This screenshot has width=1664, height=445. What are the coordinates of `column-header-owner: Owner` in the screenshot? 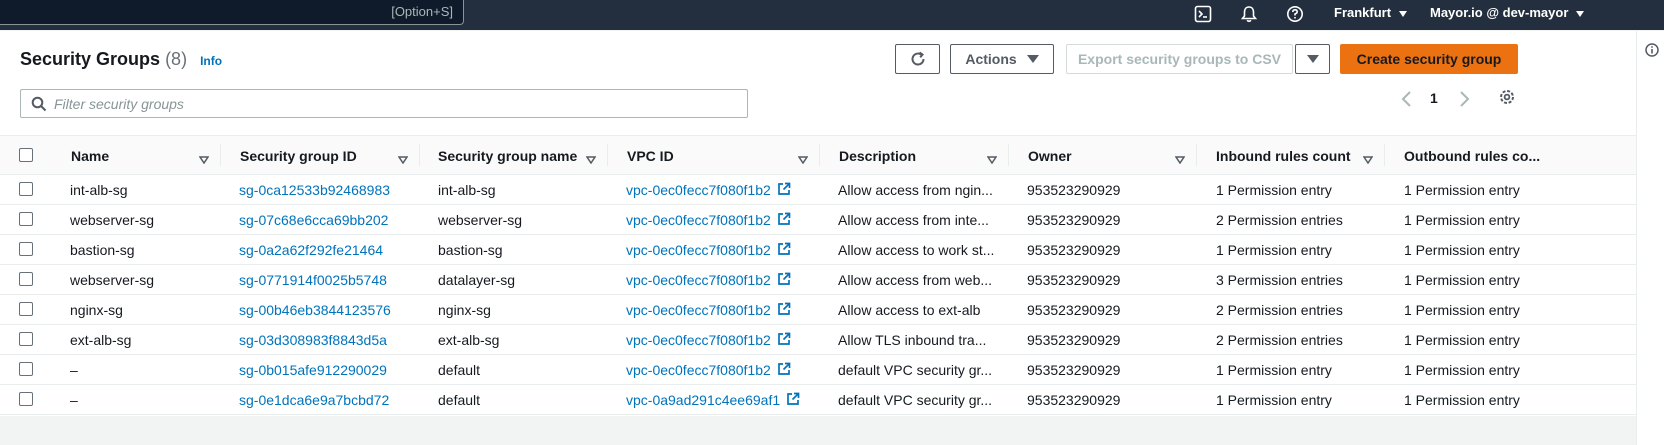 It's located at (1103, 155).